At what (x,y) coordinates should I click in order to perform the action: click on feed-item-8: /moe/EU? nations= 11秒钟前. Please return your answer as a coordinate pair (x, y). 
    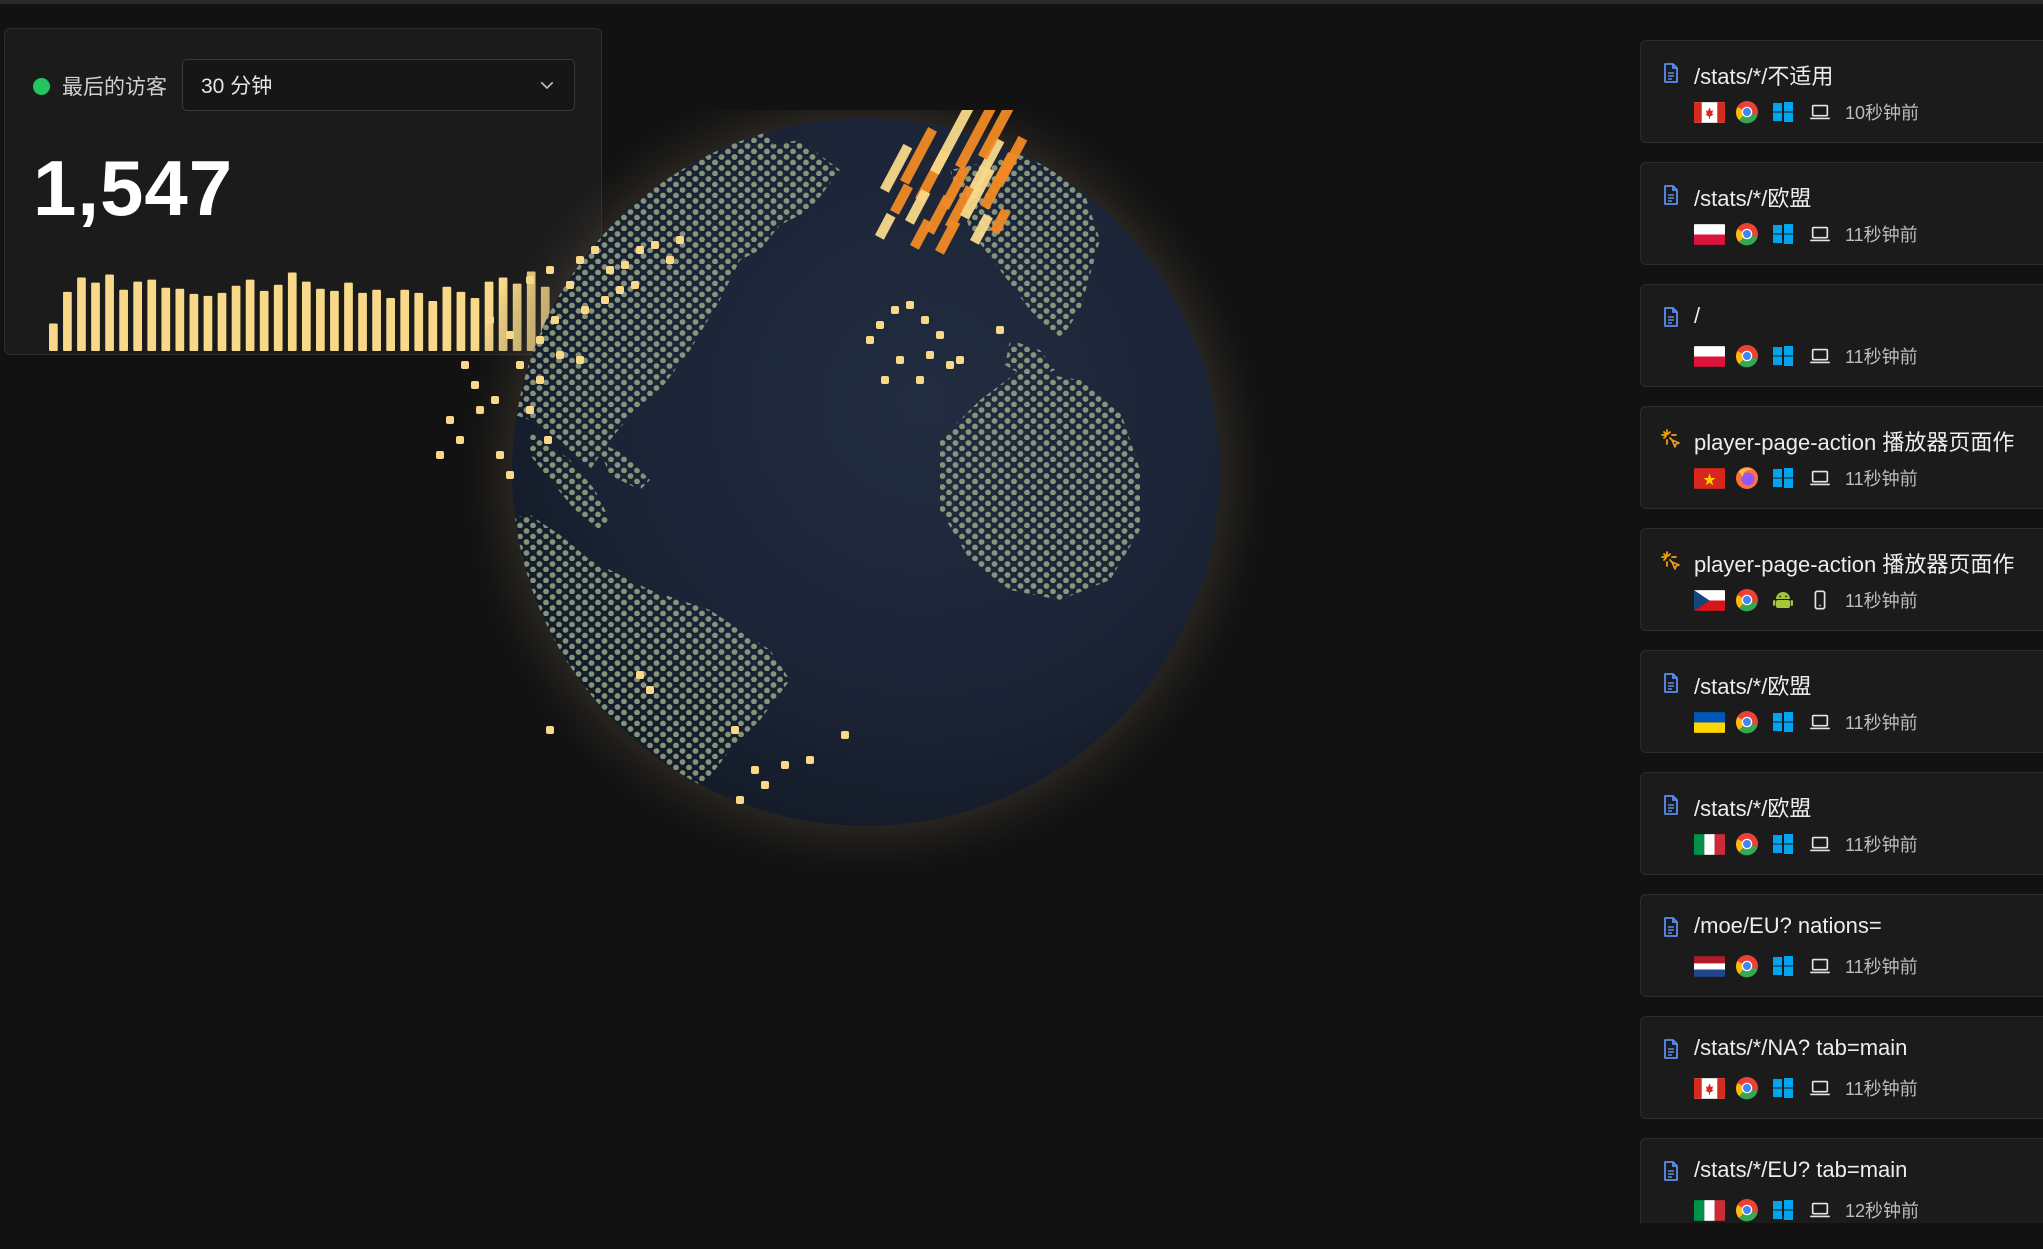
    Looking at the image, I should click on (1841, 945).